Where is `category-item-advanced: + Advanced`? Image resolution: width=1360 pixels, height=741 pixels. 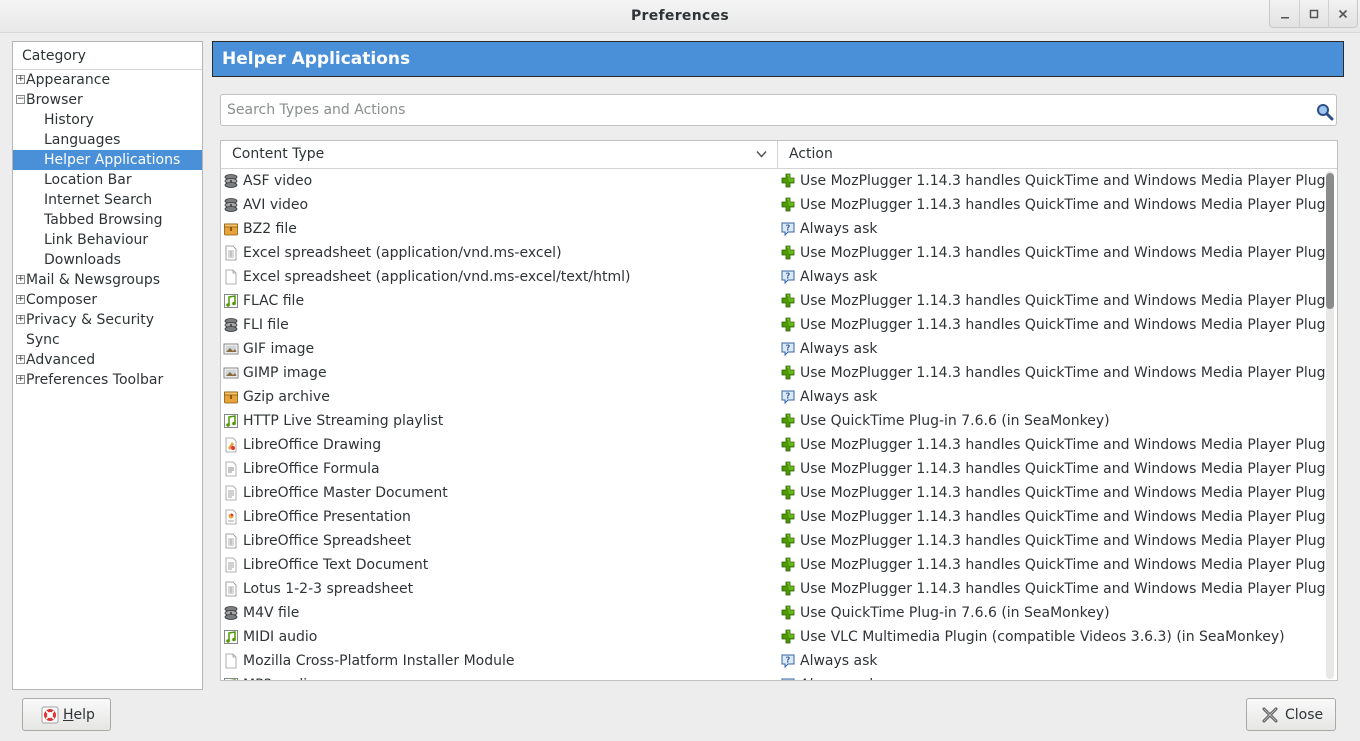
category-item-advanced: + Advanced is located at coordinates (107, 360).